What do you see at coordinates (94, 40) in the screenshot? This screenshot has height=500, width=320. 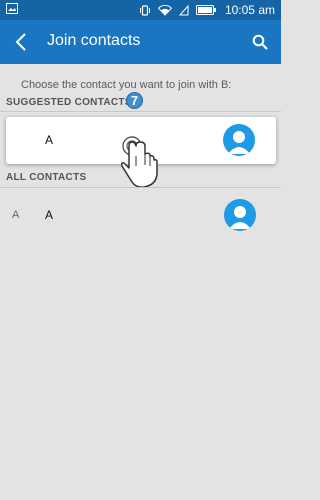 I see `page-title: Join contacts` at bounding box center [94, 40].